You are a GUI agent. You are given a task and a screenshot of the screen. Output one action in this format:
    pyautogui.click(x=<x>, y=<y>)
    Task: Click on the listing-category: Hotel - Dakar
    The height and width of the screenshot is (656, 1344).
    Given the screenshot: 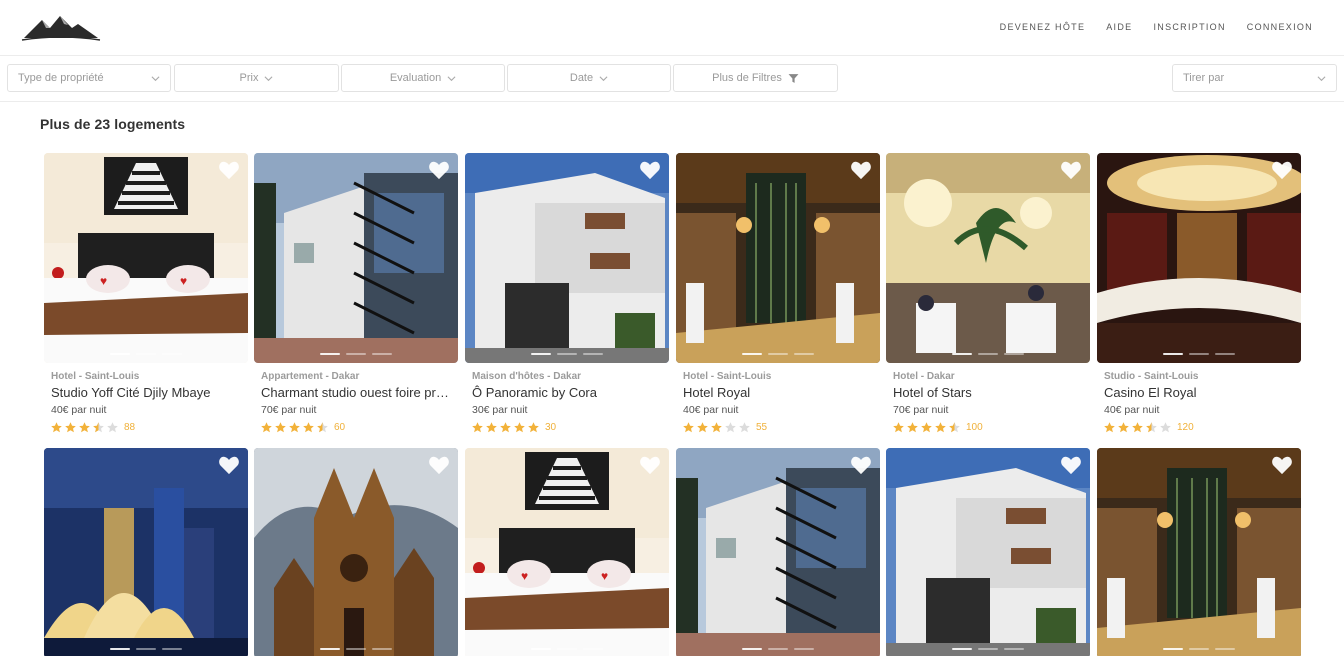 What is the action you would take?
    pyautogui.click(x=924, y=376)
    